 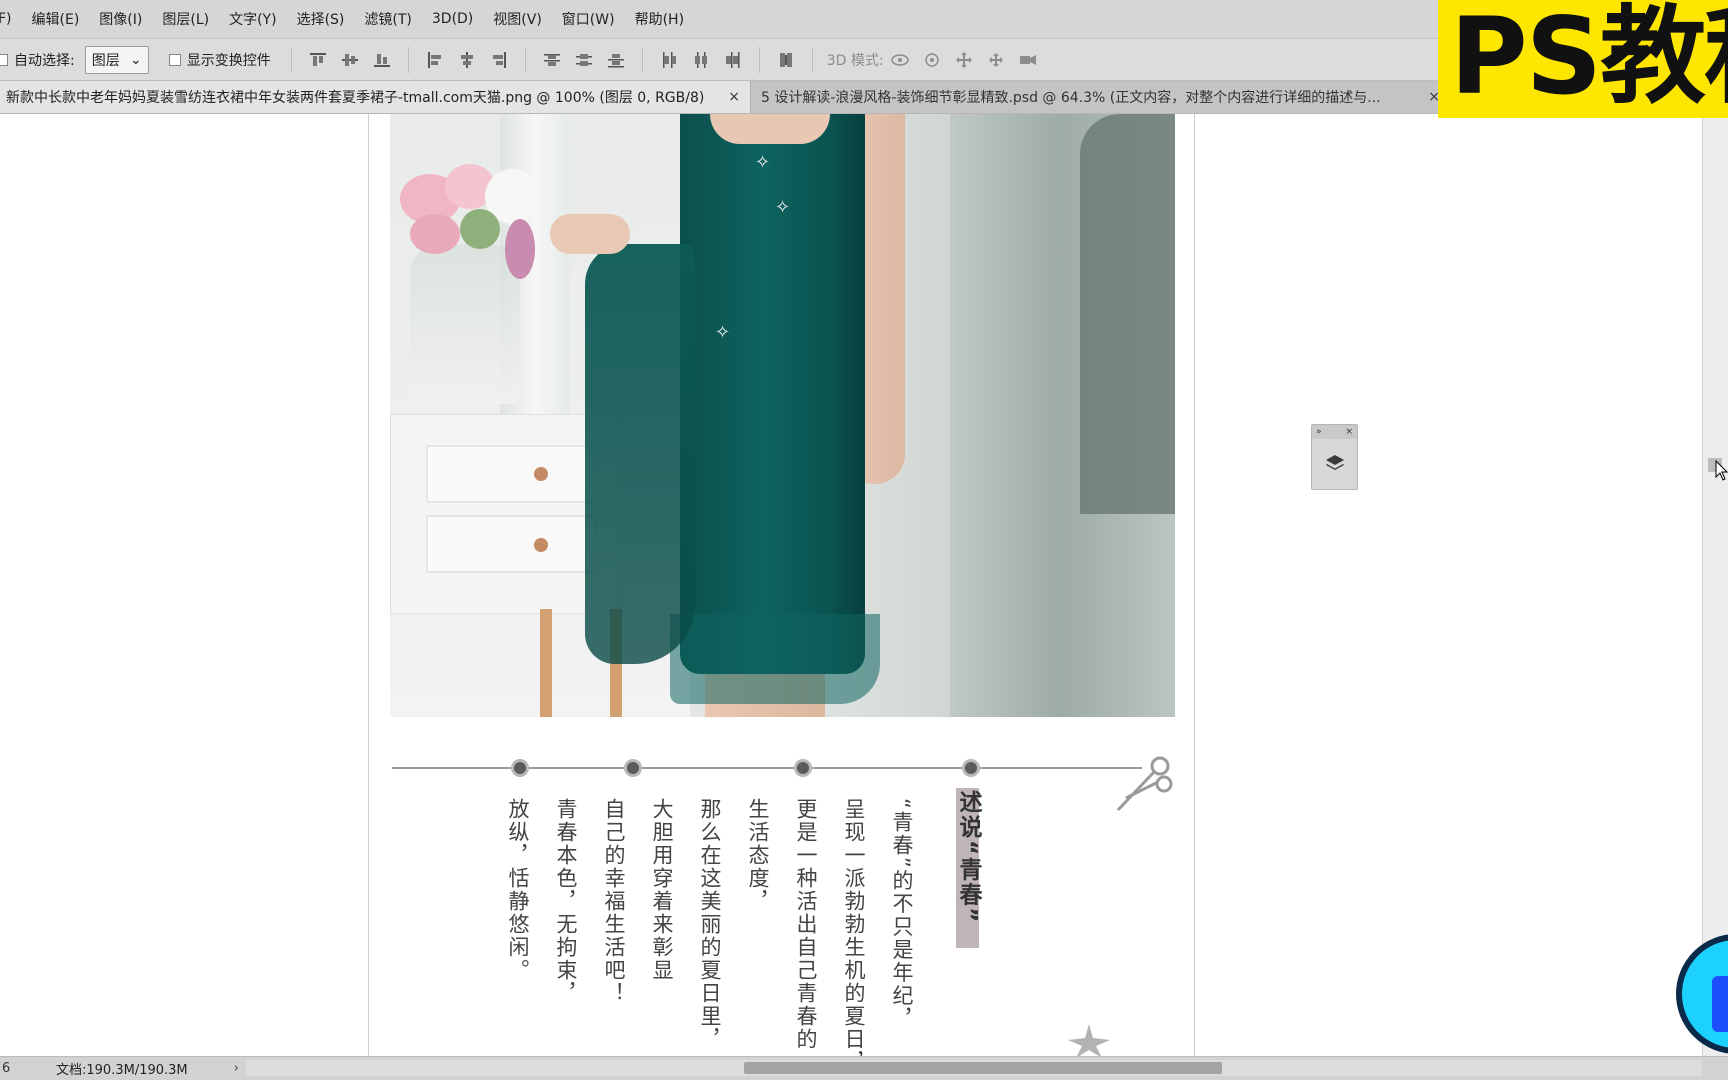 I want to click on slide-3d-icon, so click(x=996, y=60).